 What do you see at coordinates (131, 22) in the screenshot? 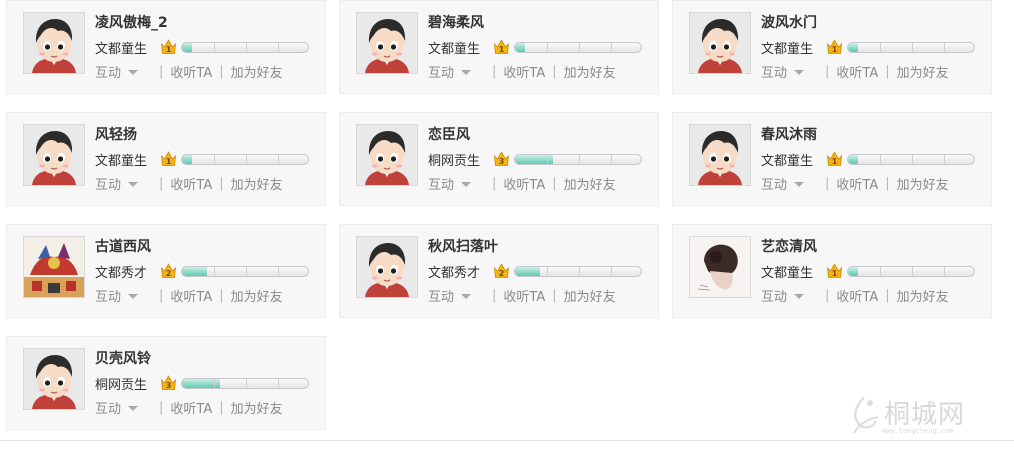
I see `user-name: 凌风傲梅_2` at bounding box center [131, 22].